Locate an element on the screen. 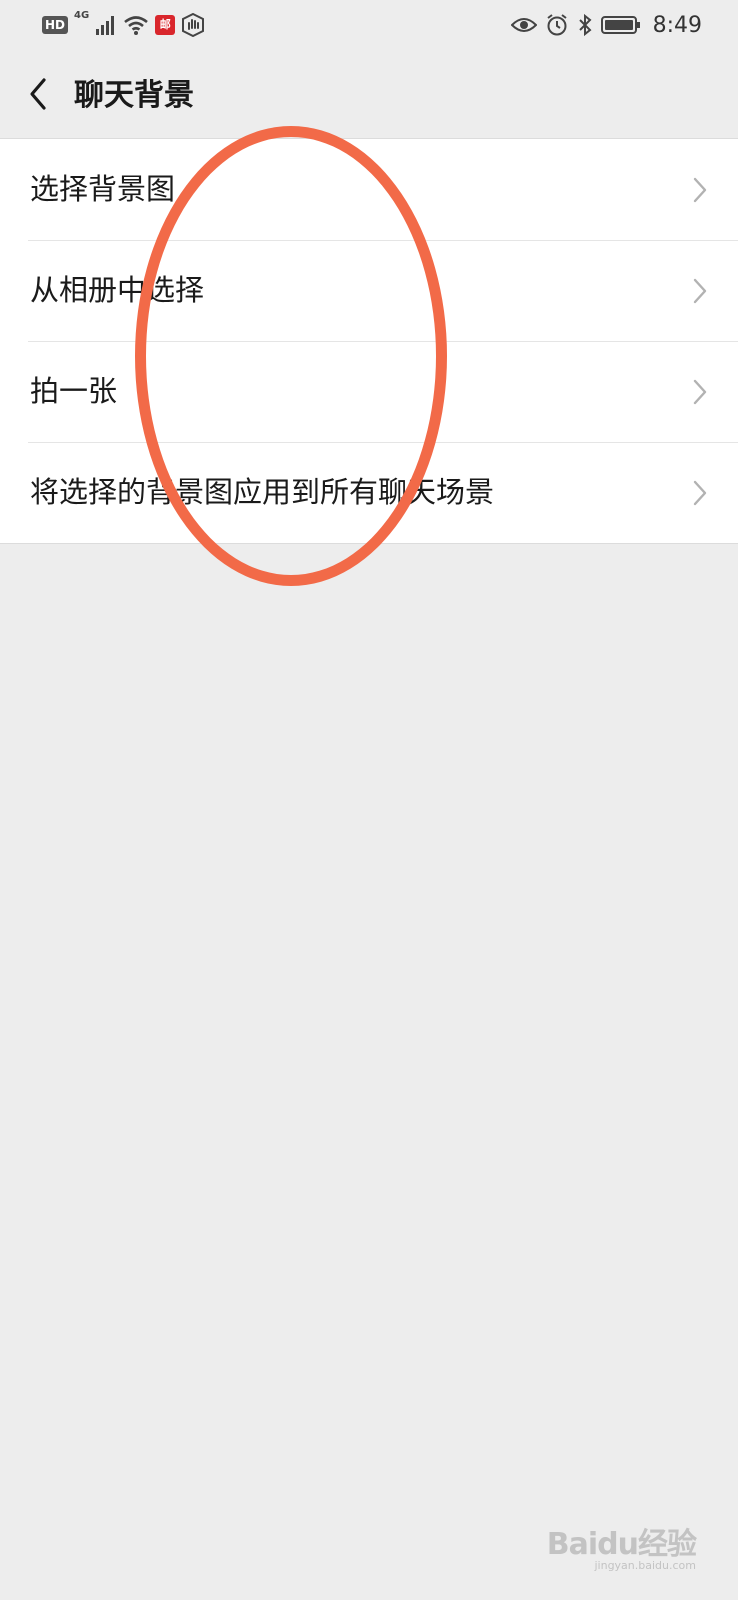 Image resolution: width=738 pixels, height=1600 pixels. list-item-take-photo: 拍一张 is located at coordinates (369, 391).